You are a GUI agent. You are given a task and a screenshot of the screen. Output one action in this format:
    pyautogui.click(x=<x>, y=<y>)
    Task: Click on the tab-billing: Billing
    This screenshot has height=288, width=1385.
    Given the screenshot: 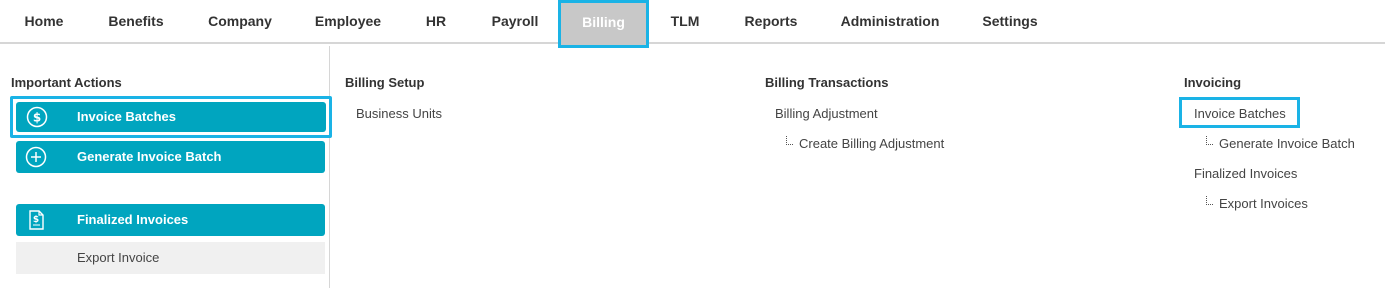 What is the action you would take?
    pyautogui.click(x=603, y=24)
    